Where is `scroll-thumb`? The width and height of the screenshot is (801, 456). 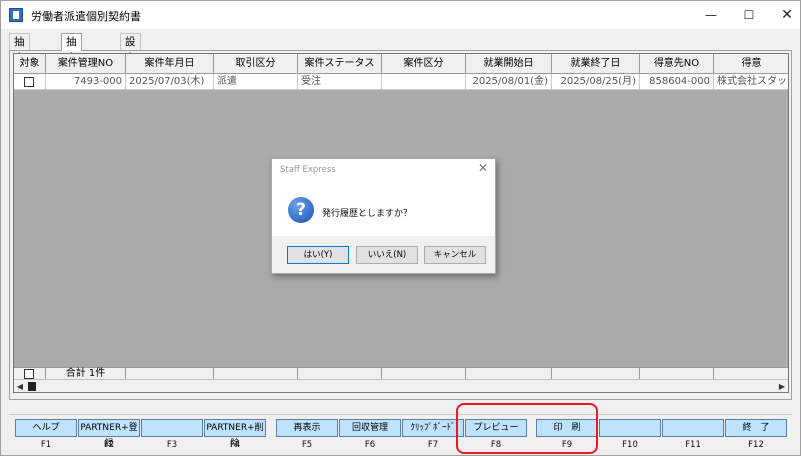 scroll-thumb is located at coordinates (32, 386).